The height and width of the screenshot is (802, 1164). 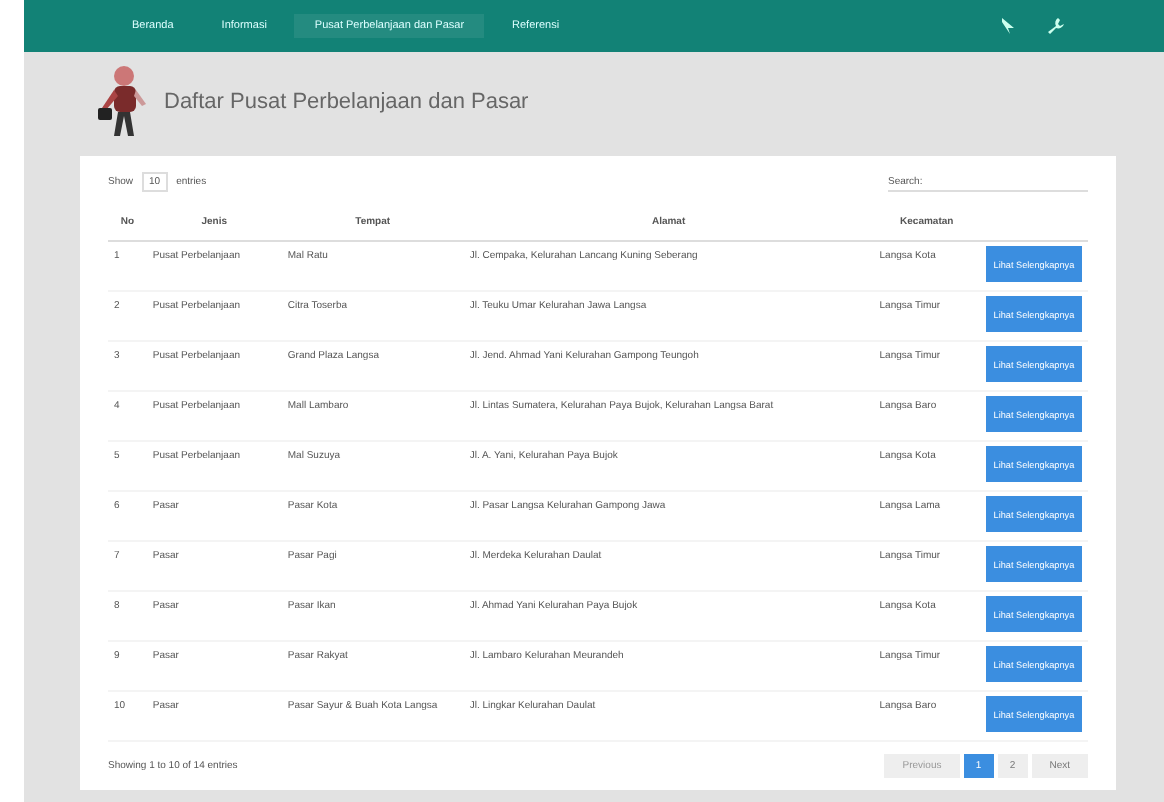 What do you see at coordinates (346, 102) in the screenshot?
I see `page-title: Daftar Pusat Perbelanjaan dan Pasar` at bounding box center [346, 102].